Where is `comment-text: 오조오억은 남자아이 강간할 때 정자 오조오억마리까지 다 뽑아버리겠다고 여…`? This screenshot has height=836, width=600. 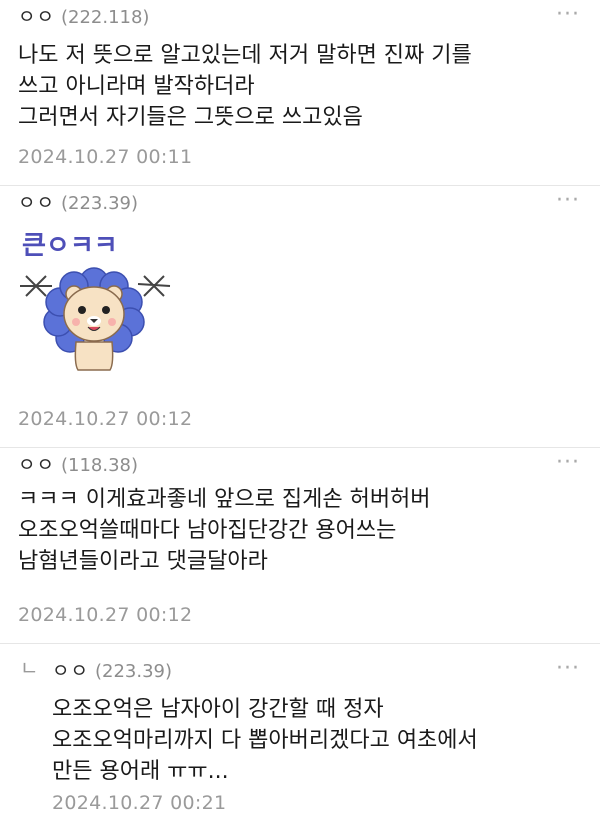 comment-text: 오조오억은 남자아이 강간할 때 정자 오조오억마리까지 다 뽑아버리겠다고 여… is located at coordinates (265, 740).